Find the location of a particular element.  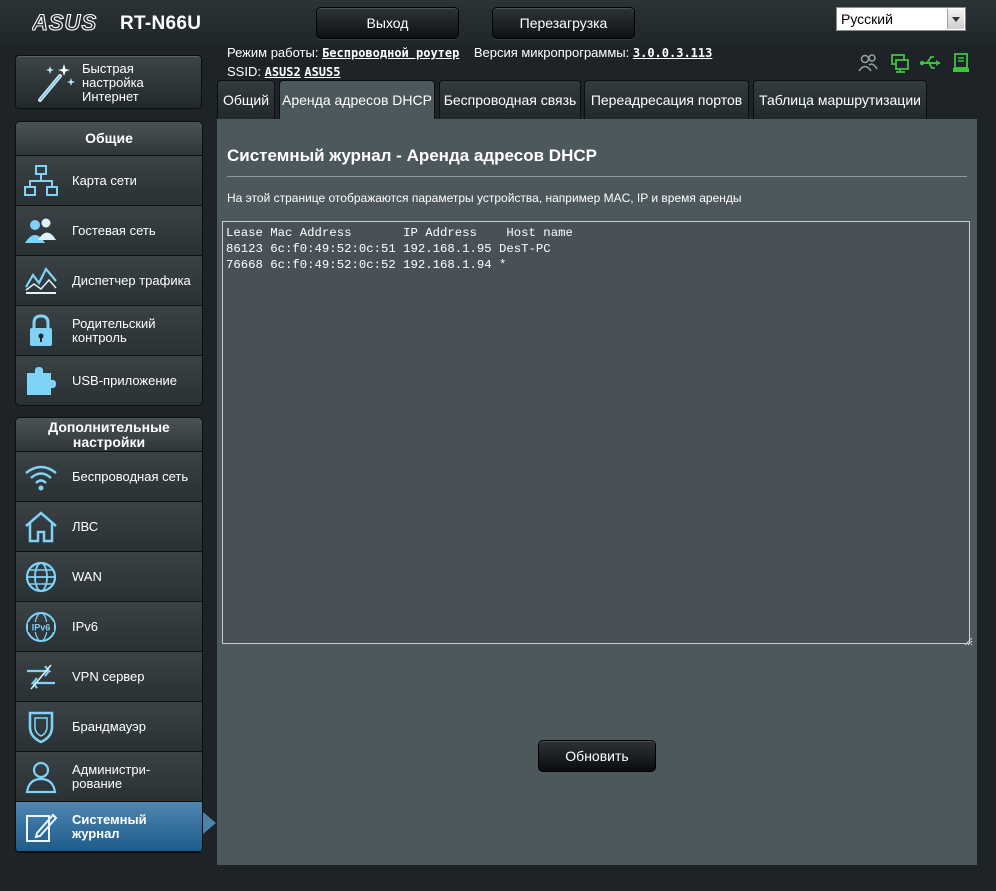

svg-text: IPv6 is located at coordinates (41, 628).